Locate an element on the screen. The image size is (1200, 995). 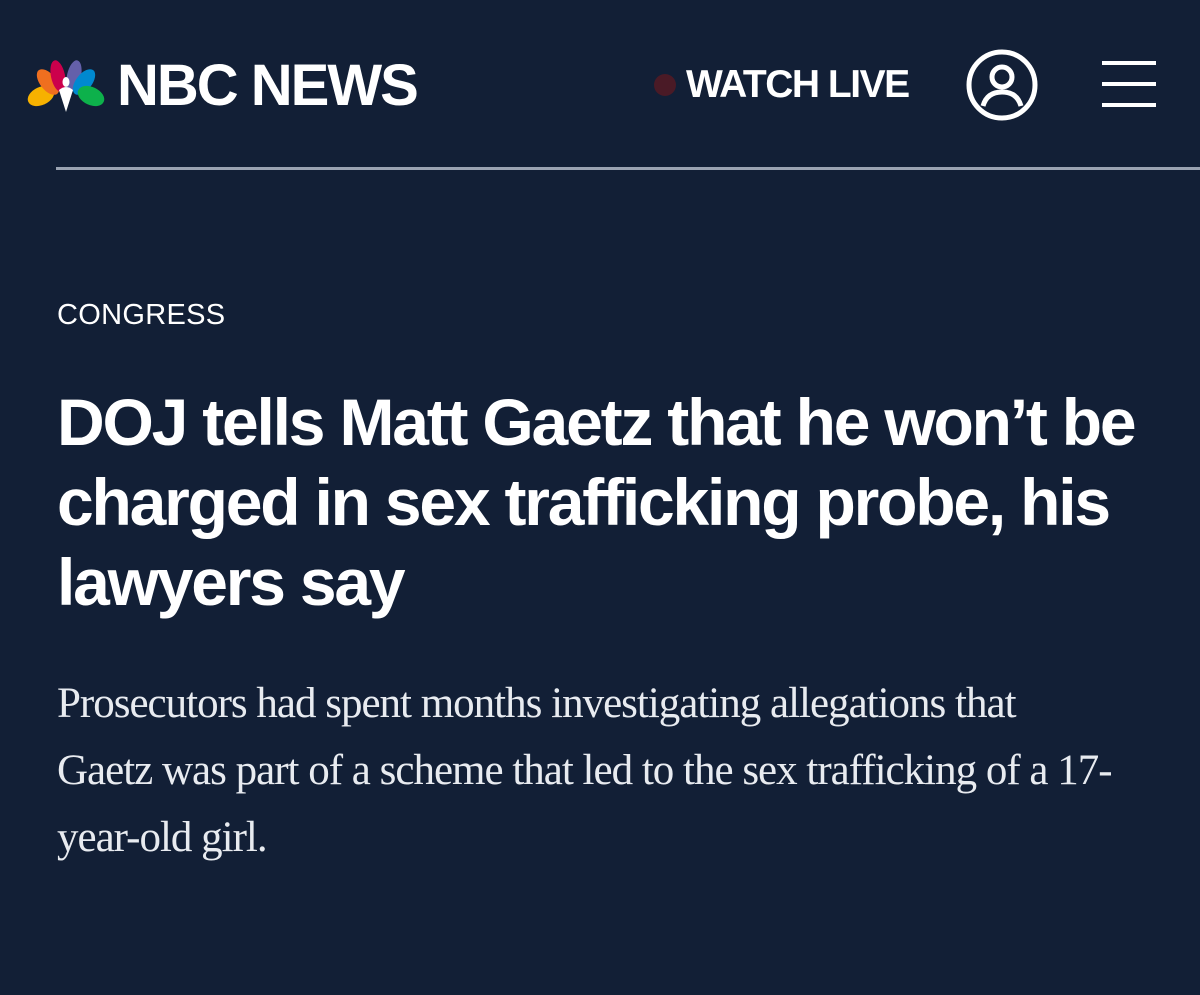
nbc-news-logo: NBC NEWS is located at coordinates (223, 85).